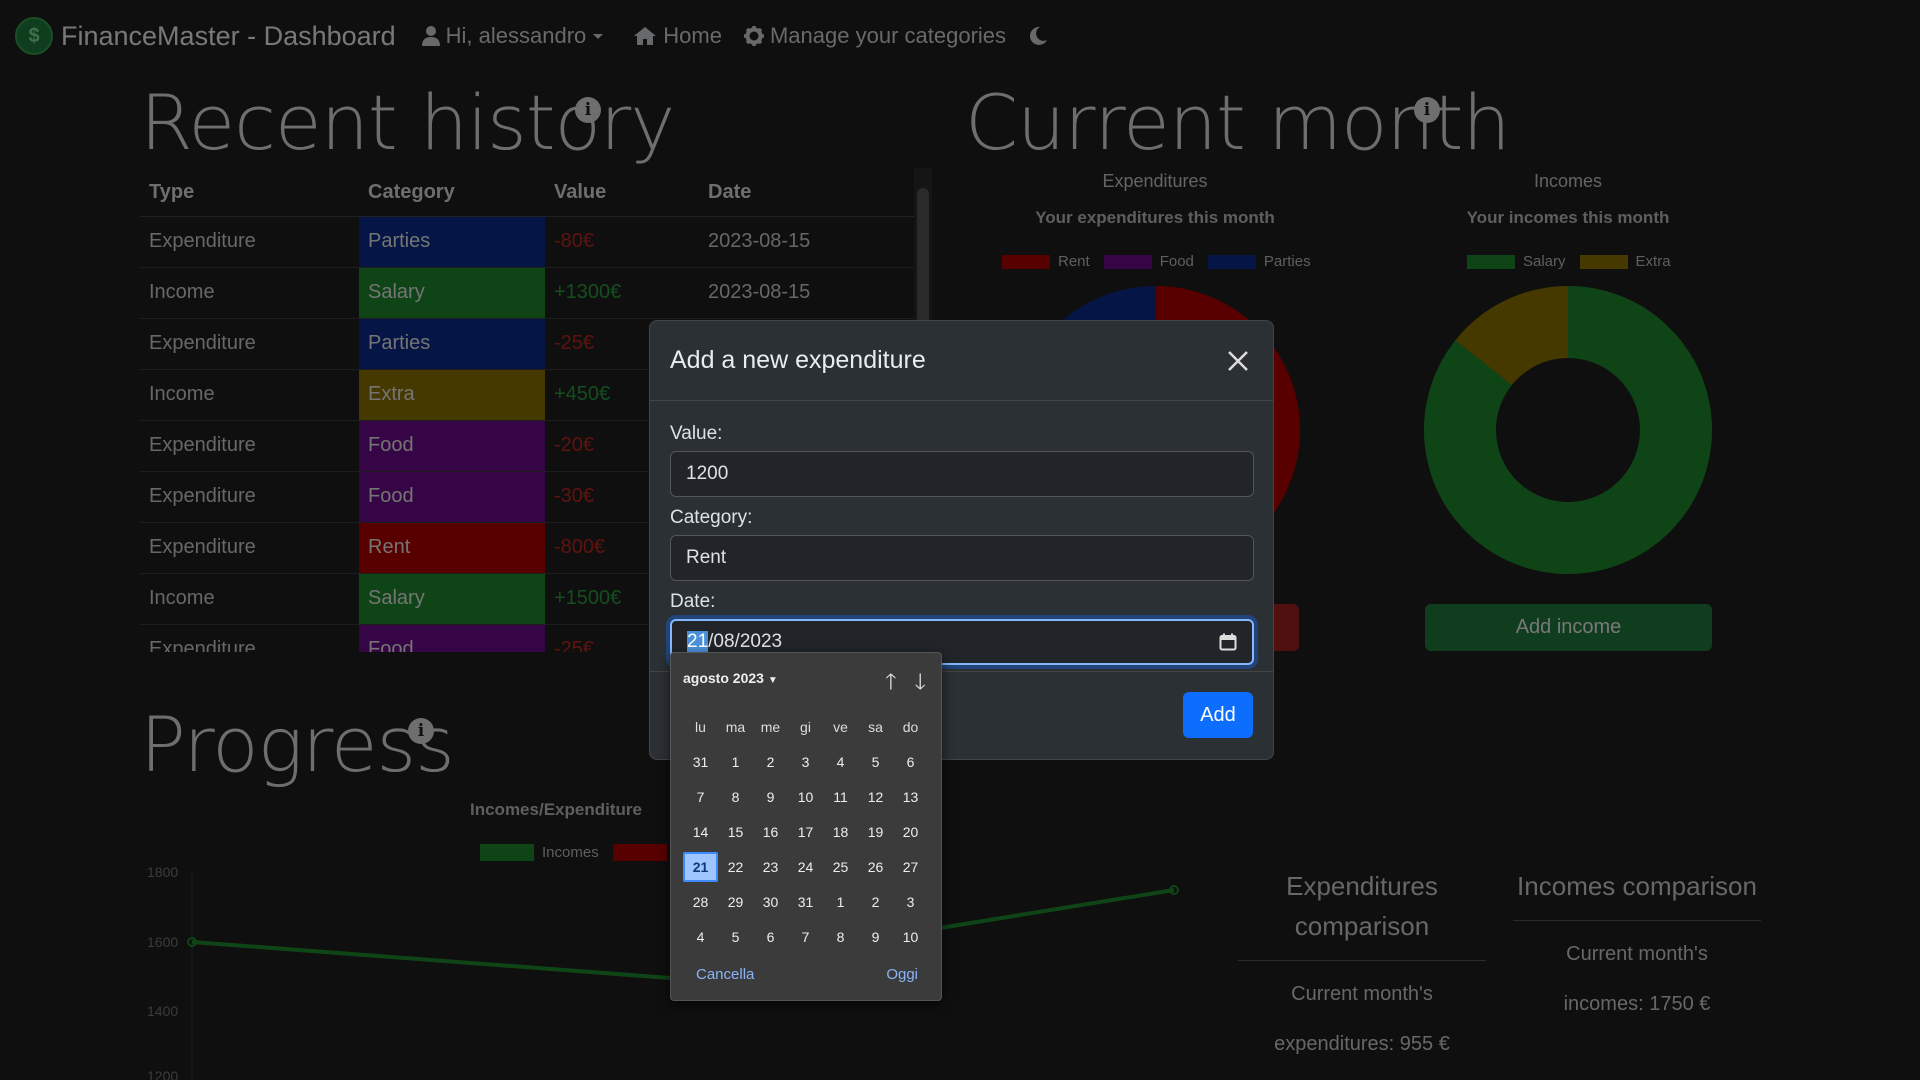 The height and width of the screenshot is (1080, 1920). I want to click on close-icon, so click(1238, 360).